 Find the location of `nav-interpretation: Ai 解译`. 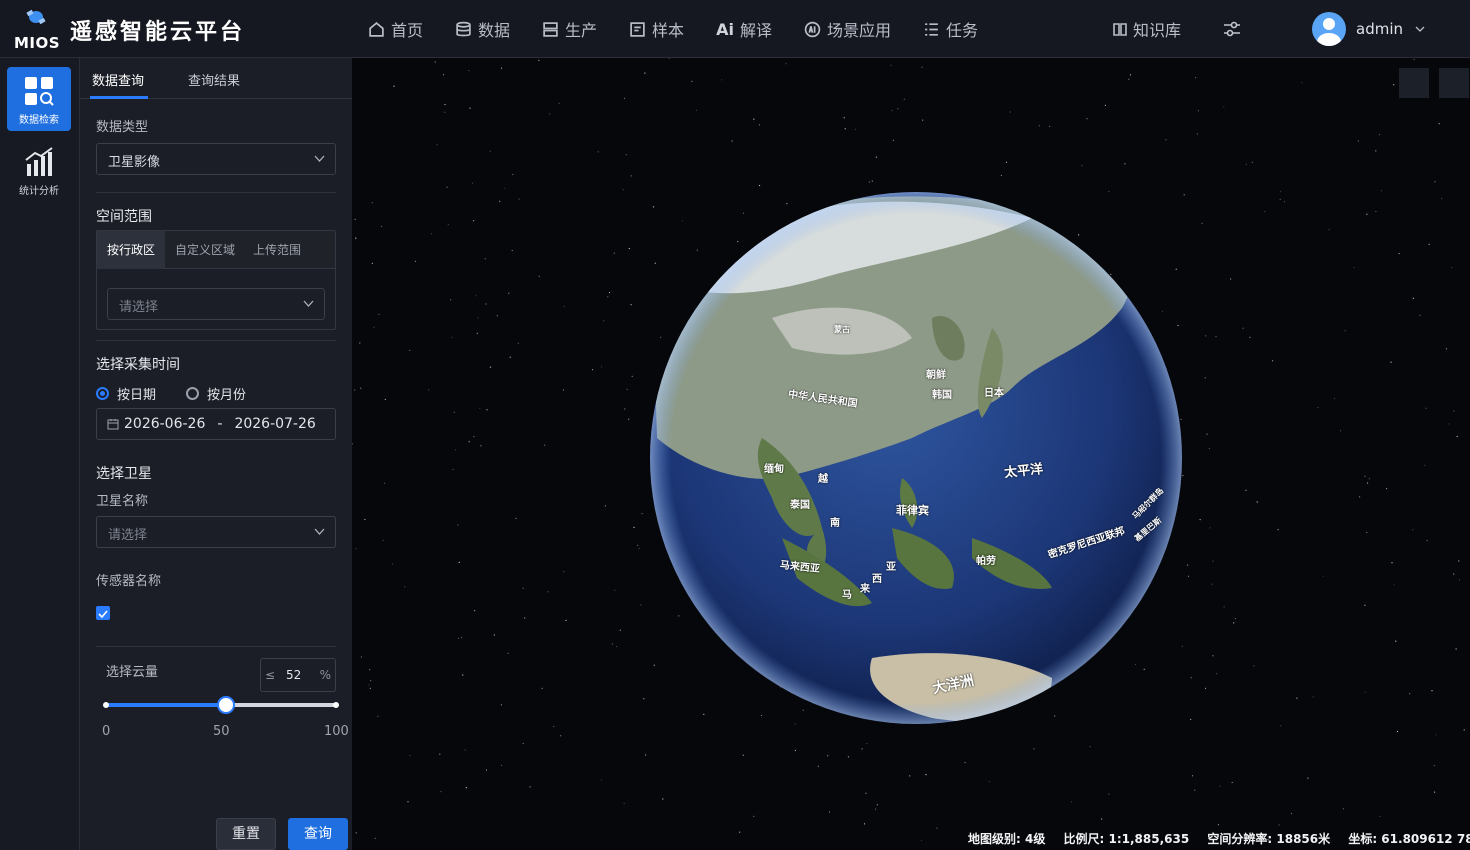

nav-interpretation: Ai 解译 is located at coordinates (744, 29).